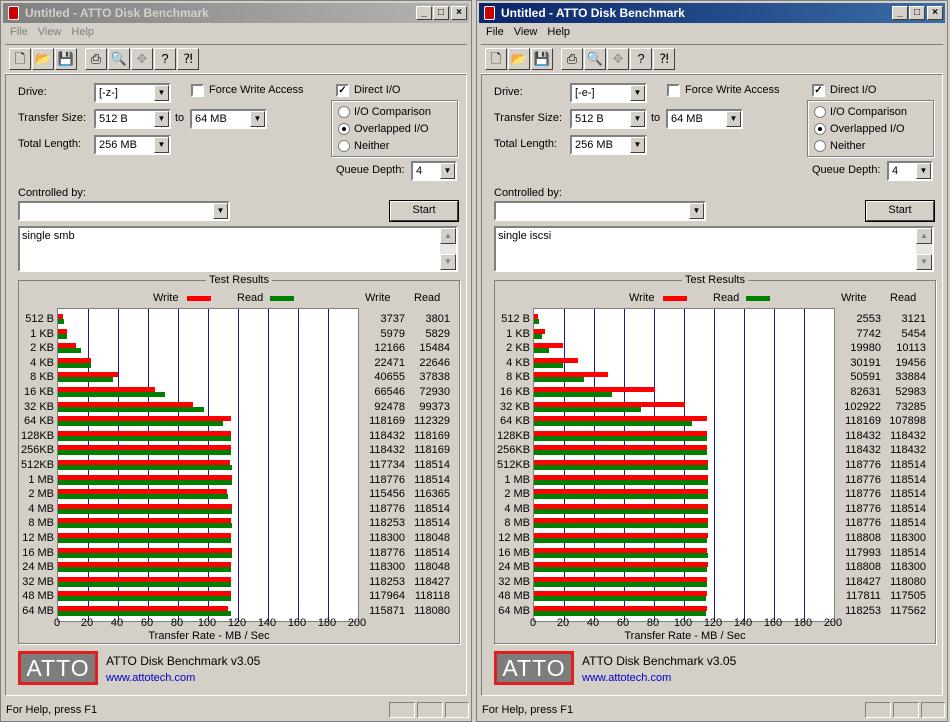 Image resolution: width=950 pixels, height=722 pixels. I want to click on description-textbox: single smb ▲ ▼, so click(238, 249).